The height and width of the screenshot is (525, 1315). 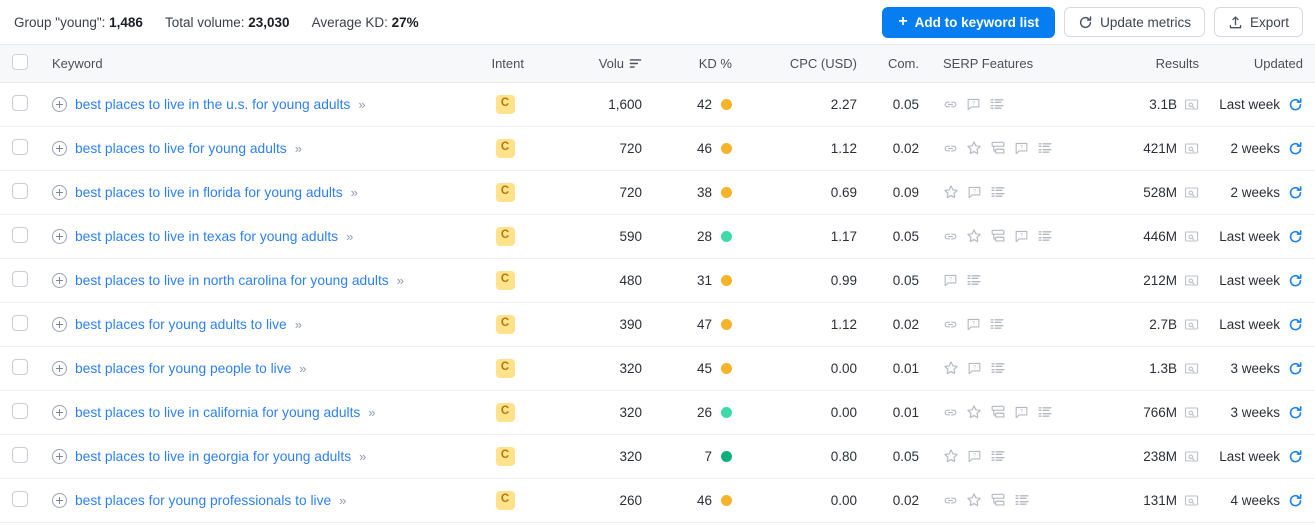 What do you see at coordinates (1263, 64) in the screenshot?
I see `column-header-updated: Updated` at bounding box center [1263, 64].